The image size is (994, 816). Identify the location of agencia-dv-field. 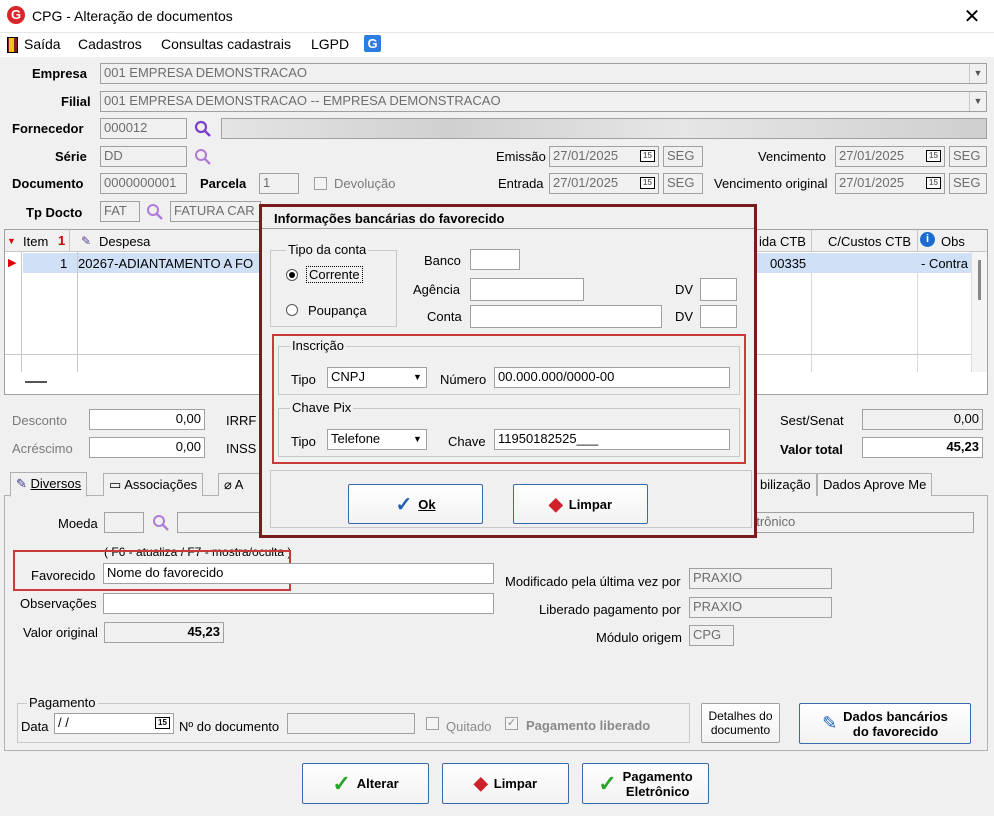
(718, 289).